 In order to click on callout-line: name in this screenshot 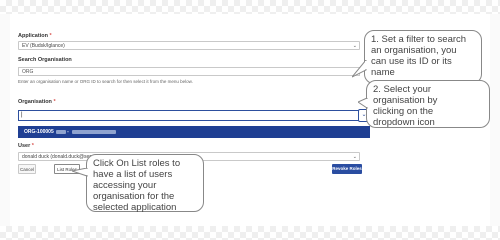, I will do `click(383, 72)`.